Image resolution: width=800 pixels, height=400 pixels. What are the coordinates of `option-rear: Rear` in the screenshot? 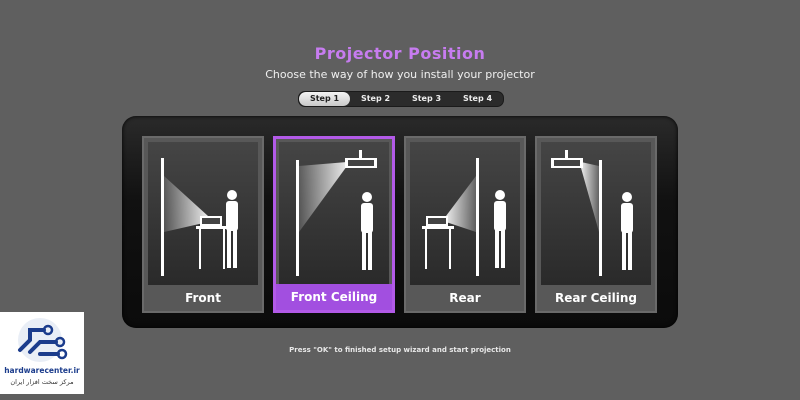 It's located at (465, 224).